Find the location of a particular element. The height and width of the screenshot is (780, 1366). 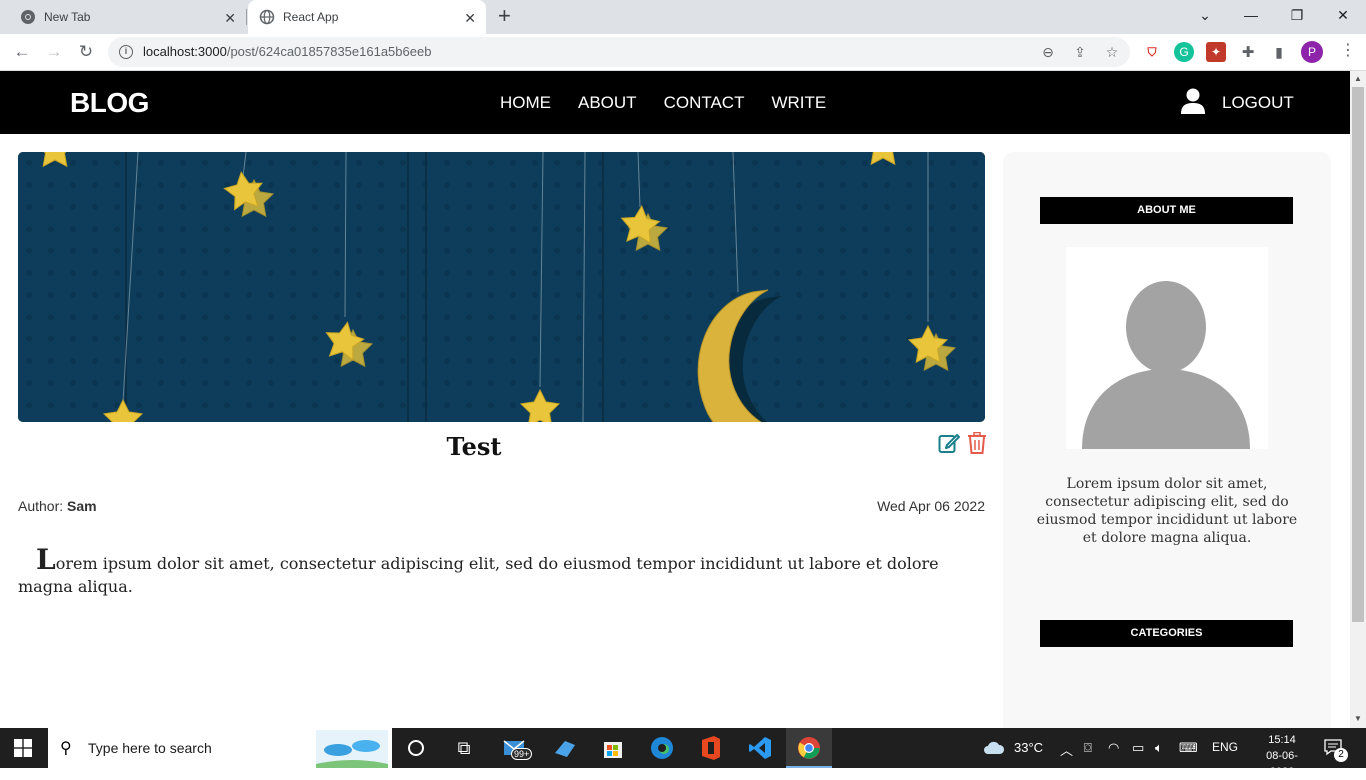

clock-time: 15:14 is located at coordinates (1282, 740).